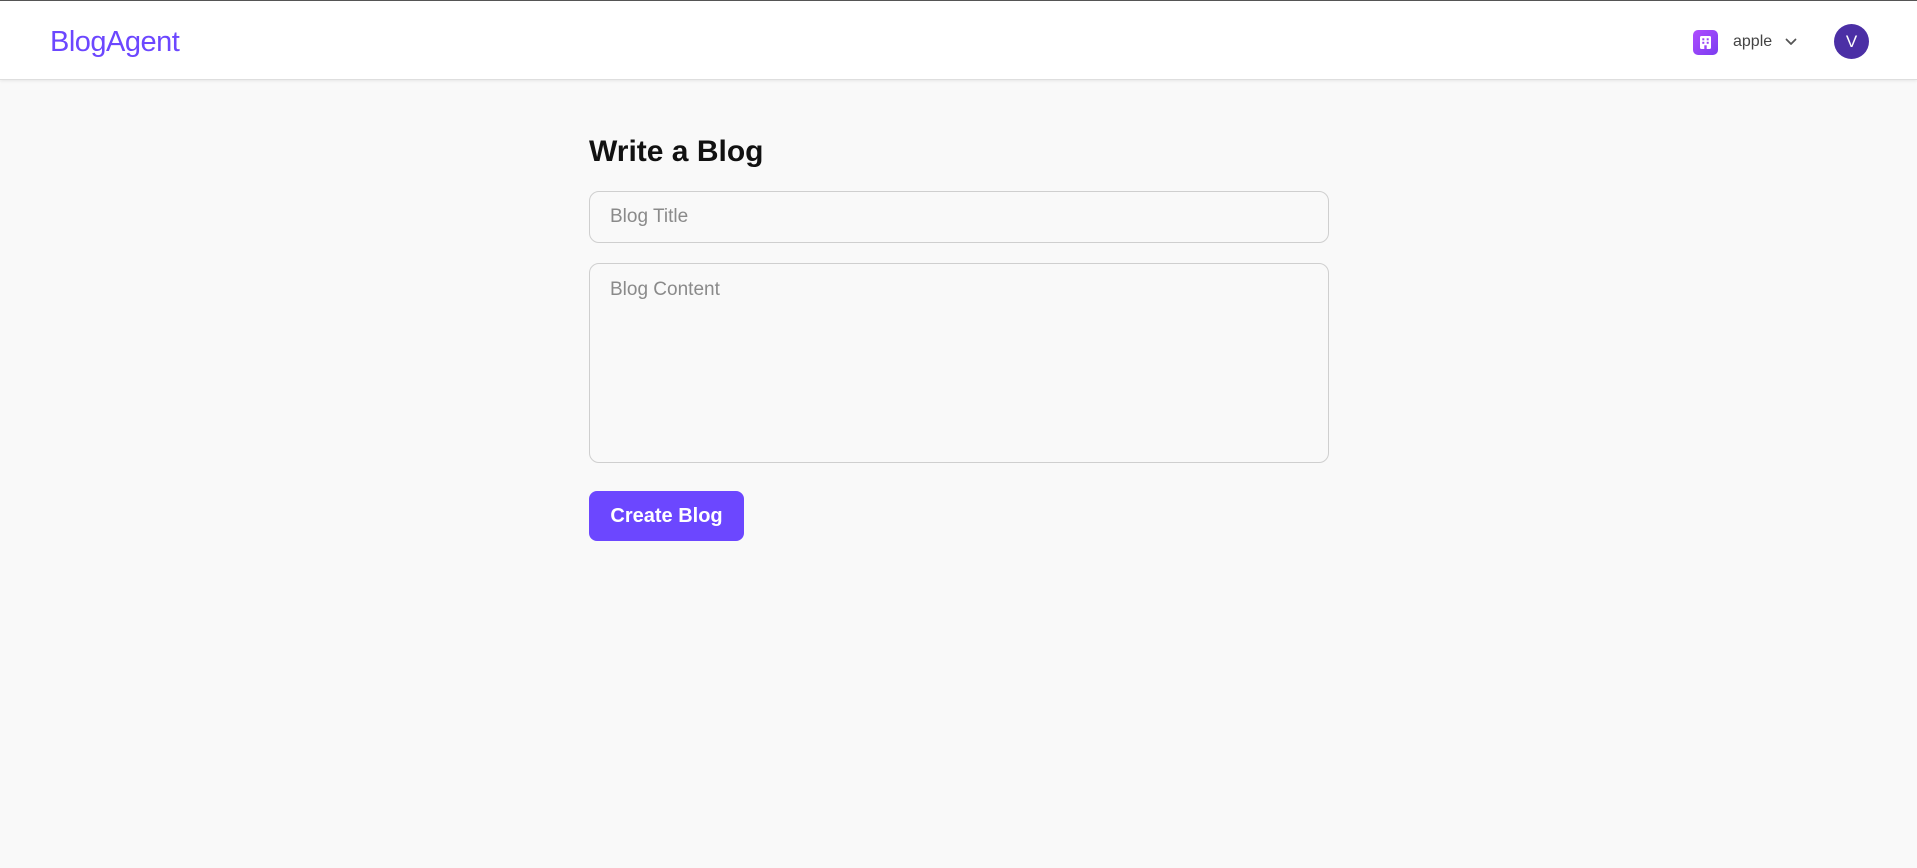 The height and width of the screenshot is (868, 1917). Describe the element at coordinates (676, 151) in the screenshot. I see `page-title: Write a Blog` at that location.